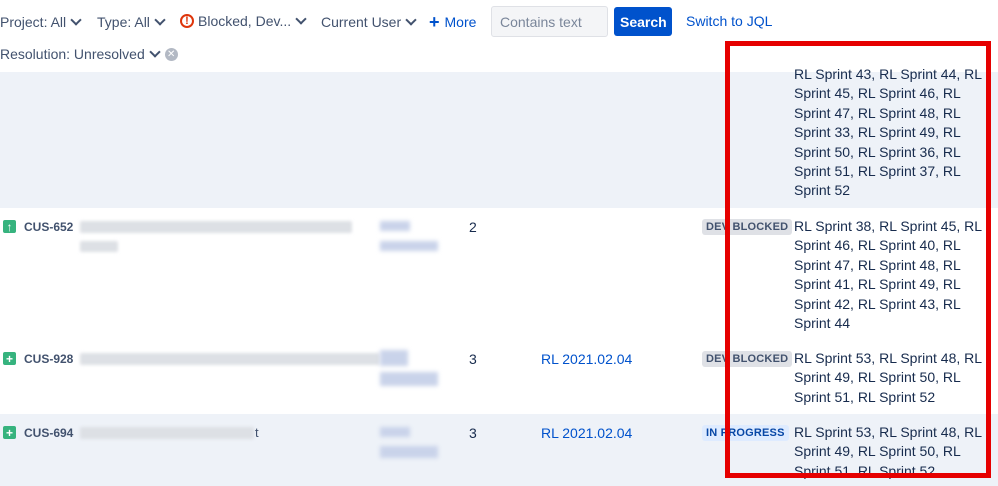 This screenshot has width=998, height=486. What do you see at coordinates (434, 22) in the screenshot?
I see `plus-icon: +` at bounding box center [434, 22].